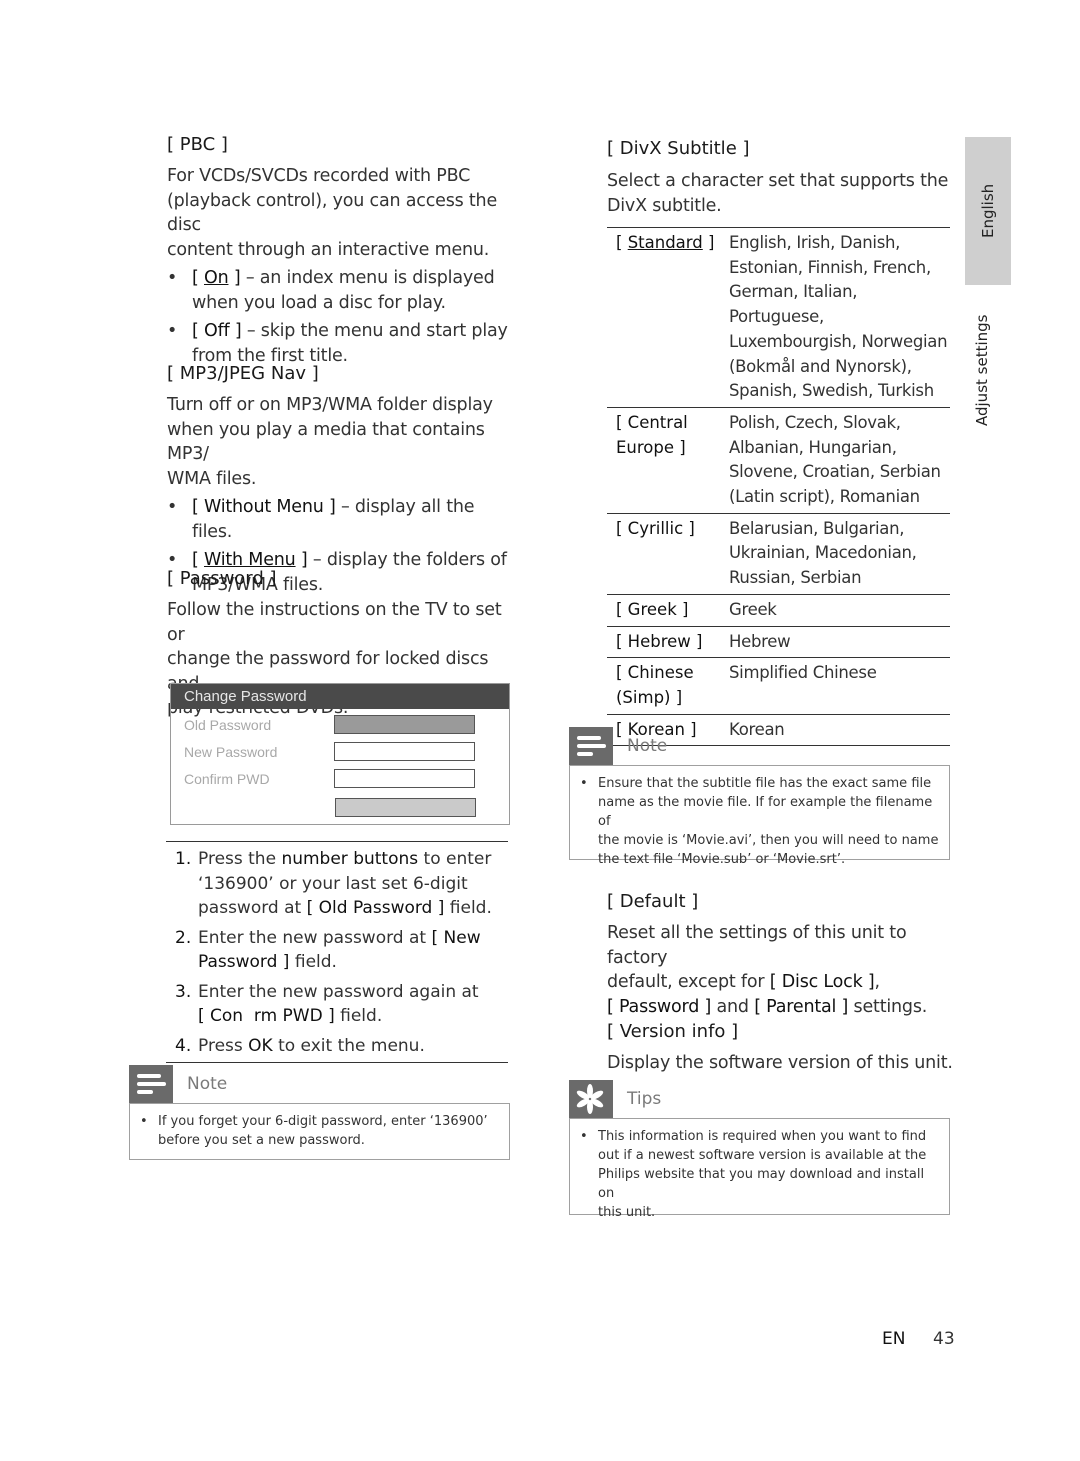 The width and height of the screenshot is (1080, 1461). Describe the element at coordinates (651, 447) in the screenshot. I see `text-line: Europe ]` at that location.